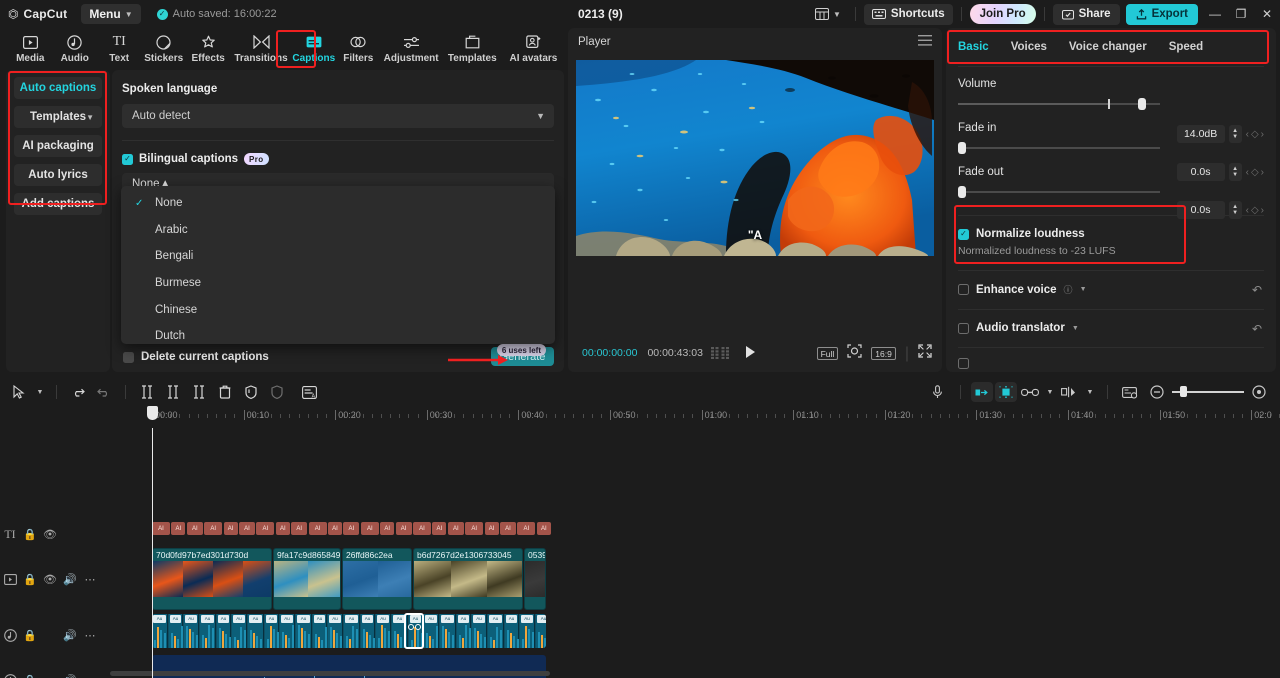 This screenshot has width=1280, height=678. Describe the element at coordinates (533, 49) in the screenshot. I see `tab-ai-avatars: AI avatars` at that location.